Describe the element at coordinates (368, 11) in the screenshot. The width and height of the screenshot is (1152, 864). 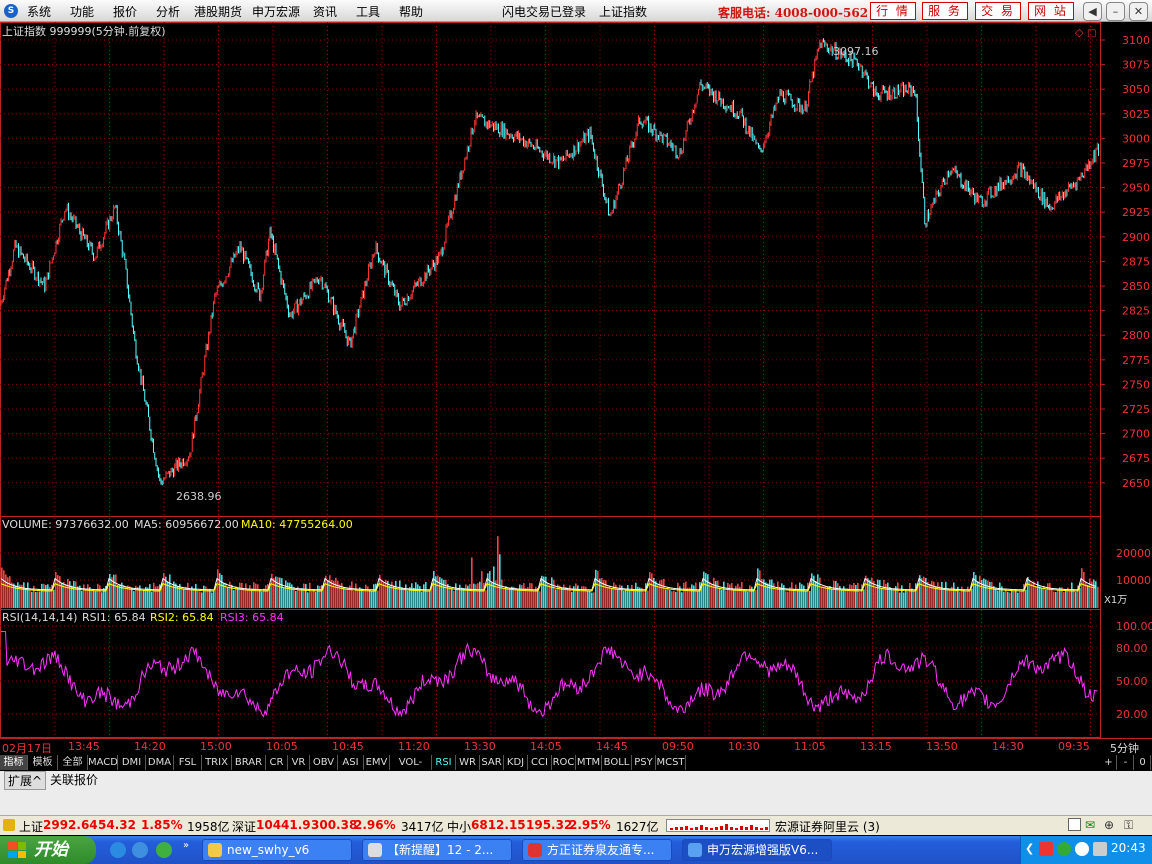
I see `menu-tools: 工具` at that location.